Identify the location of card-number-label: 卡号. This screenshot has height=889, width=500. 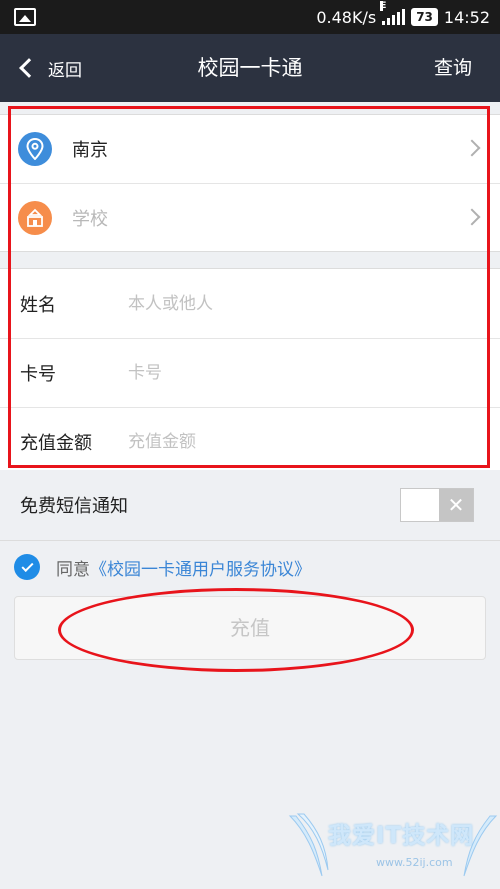
(38, 374).